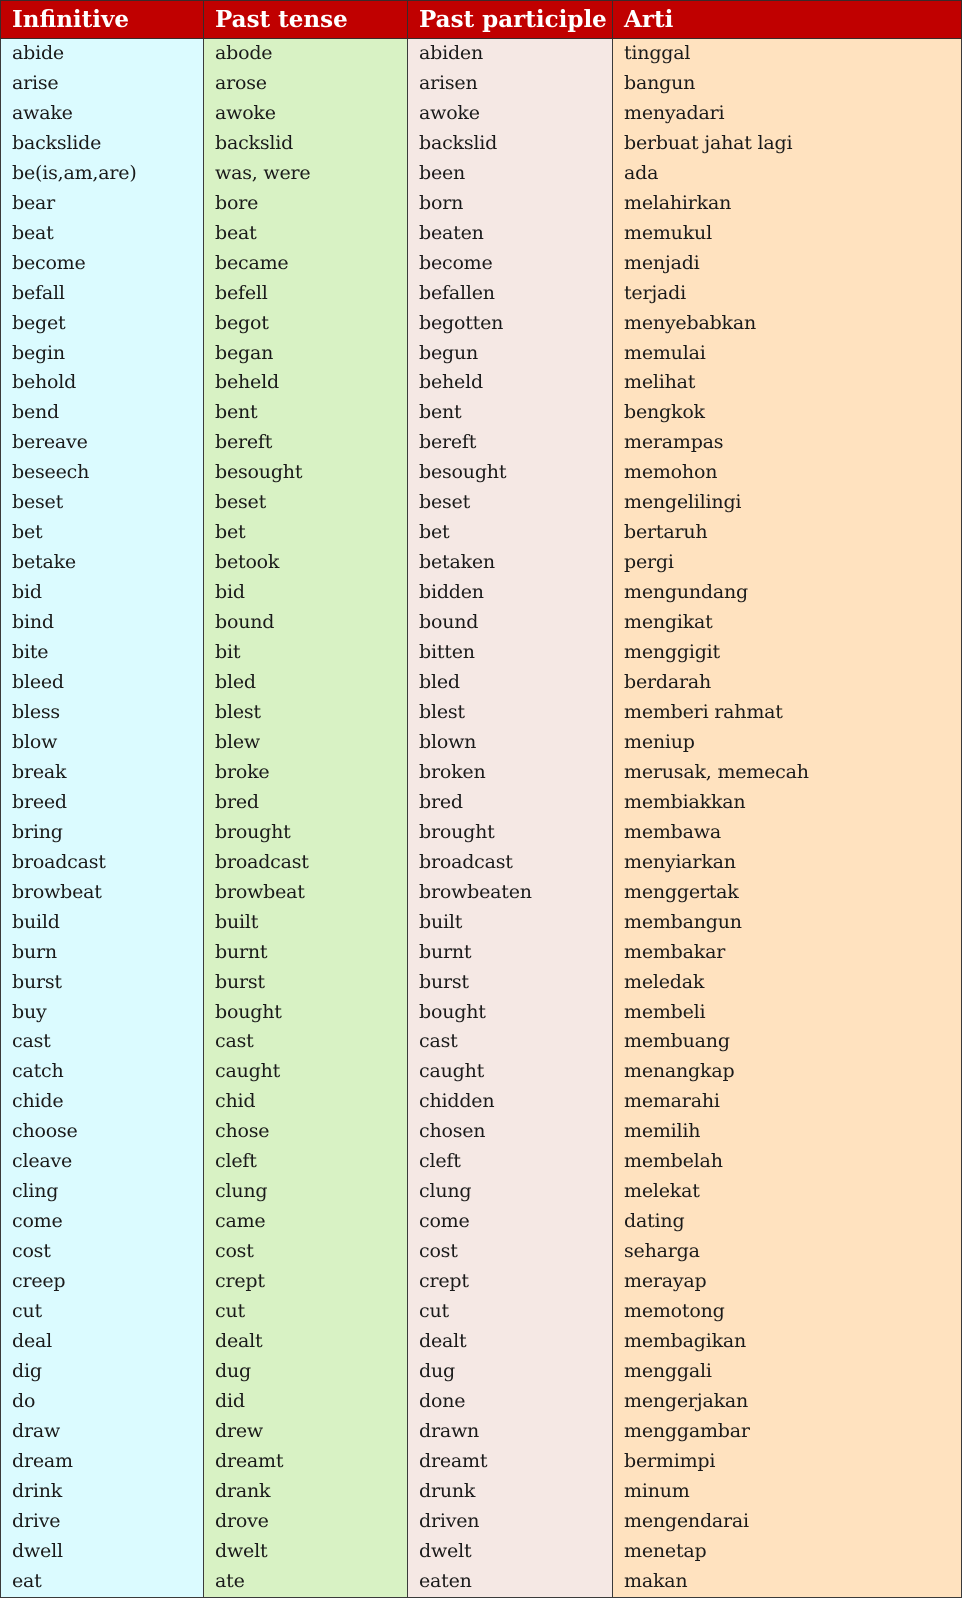  Describe the element at coordinates (305, 413) in the screenshot. I see `cell-past-tense: bent` at that location.